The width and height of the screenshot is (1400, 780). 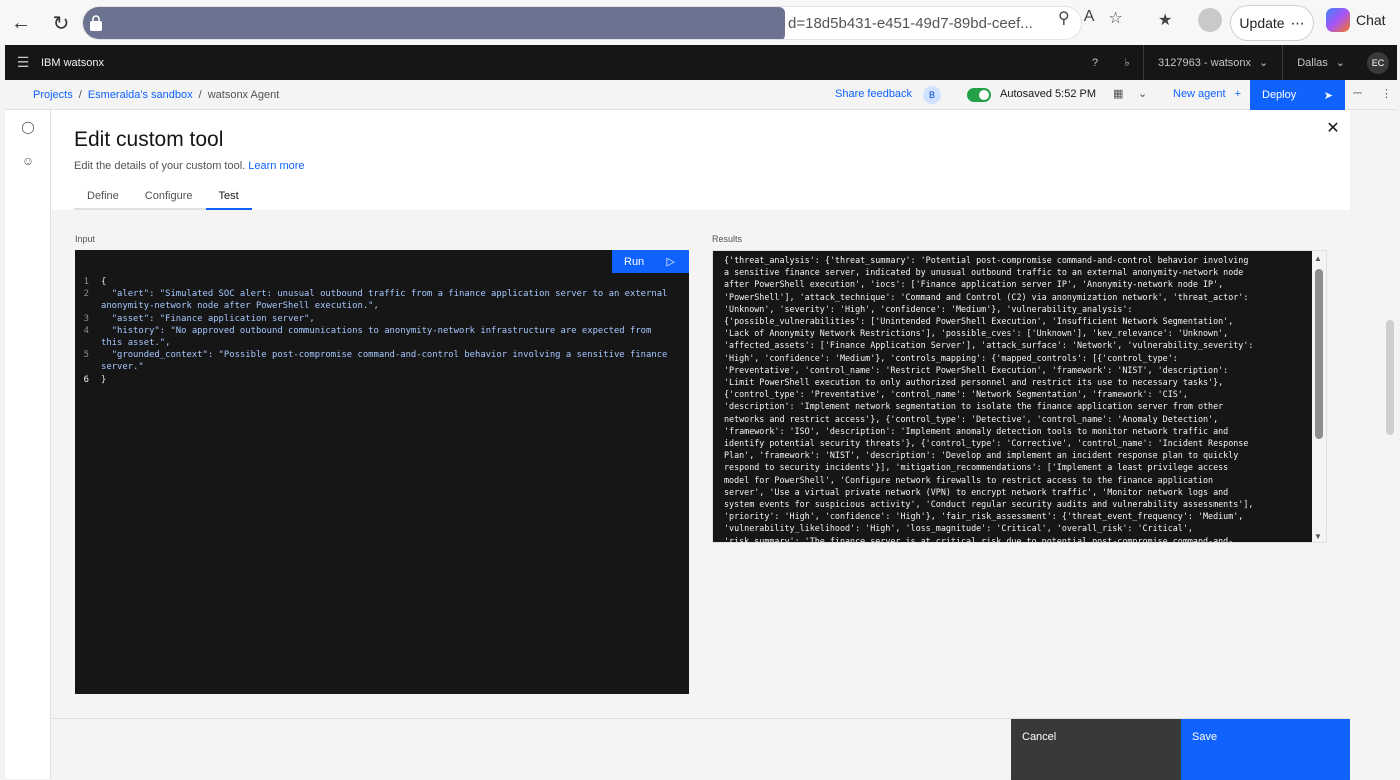 I want to click on run-button: Run ▷, so click(x=650, y=261).